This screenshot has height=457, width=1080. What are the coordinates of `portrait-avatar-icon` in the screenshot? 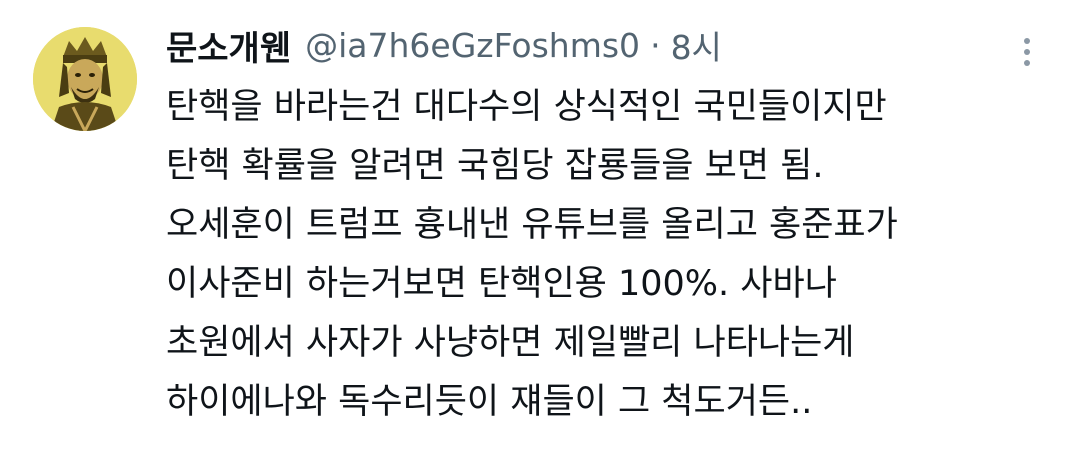 It's located at (85, 79).